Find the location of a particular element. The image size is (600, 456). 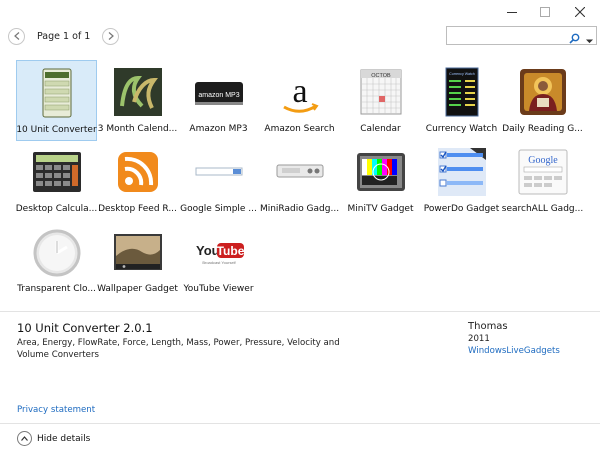

rss-feed-icon is located at coordinates (138, 172).